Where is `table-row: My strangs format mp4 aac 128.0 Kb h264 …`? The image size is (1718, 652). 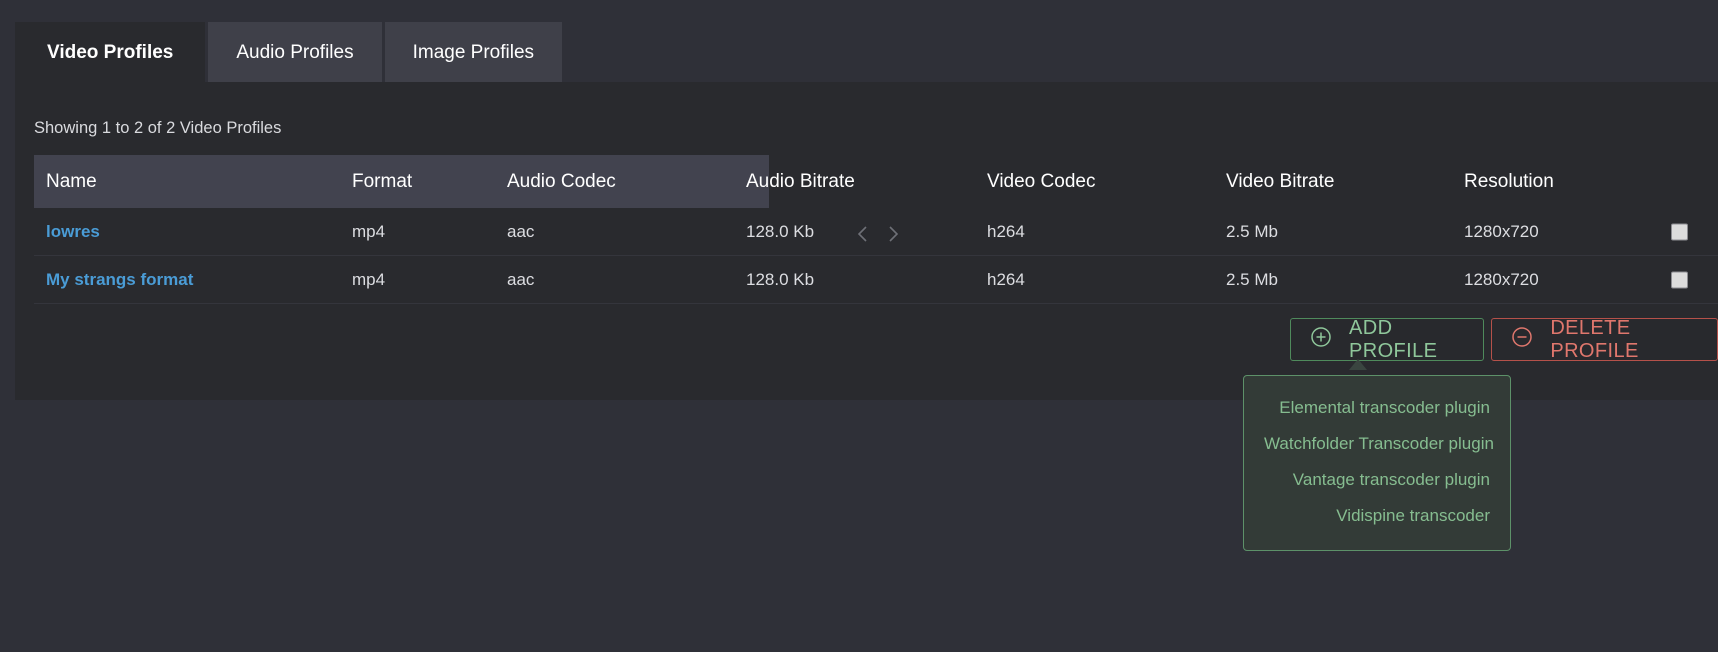 table-row: My strangs format mp4 aac 128.0 Kb h264 … is located at coordinates (876, 280).